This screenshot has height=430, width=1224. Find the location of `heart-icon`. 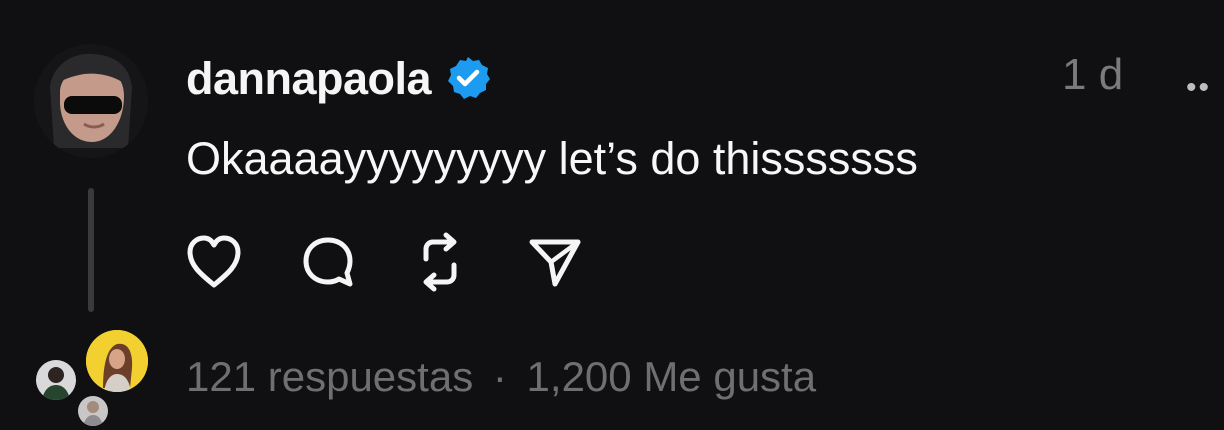

heart-icon is located at coordinates (214, 261).